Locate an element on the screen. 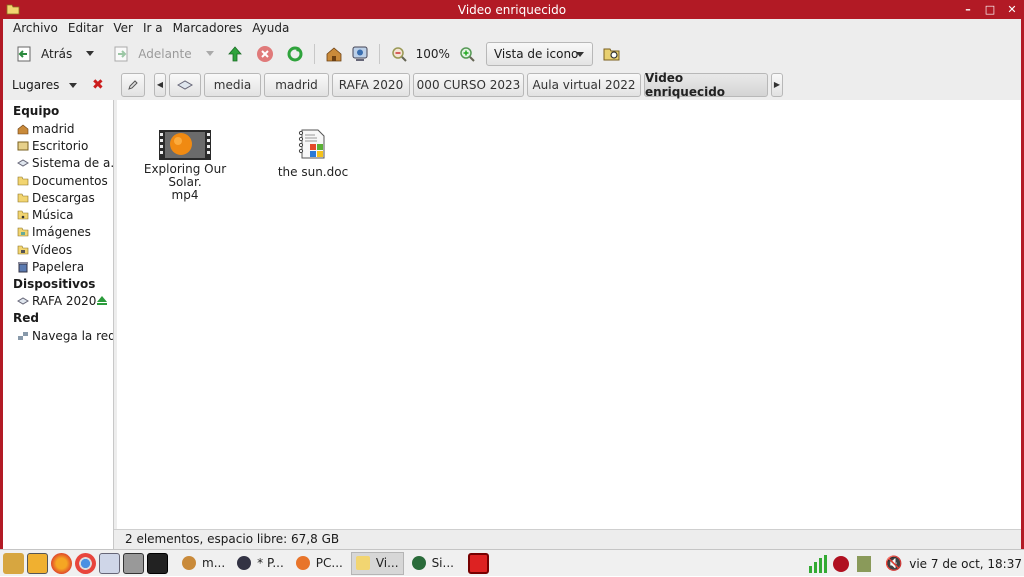 This screenshot has height=577, width=1024. sidebar-item-videos: Vídeos is located at coordinates (58, 249).